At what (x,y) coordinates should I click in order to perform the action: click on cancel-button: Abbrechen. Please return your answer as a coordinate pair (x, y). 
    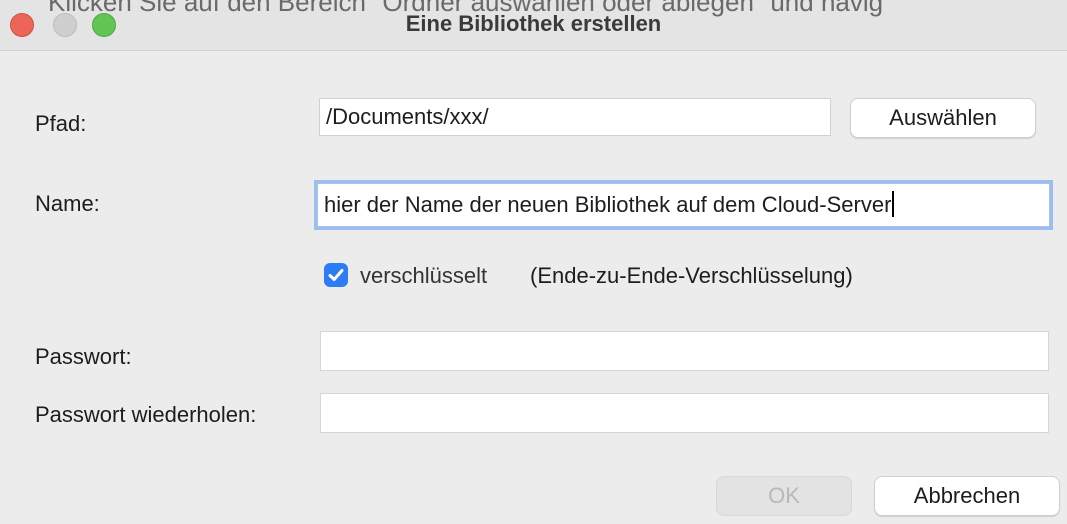
    Looking at the image, I should click on (967, 496).